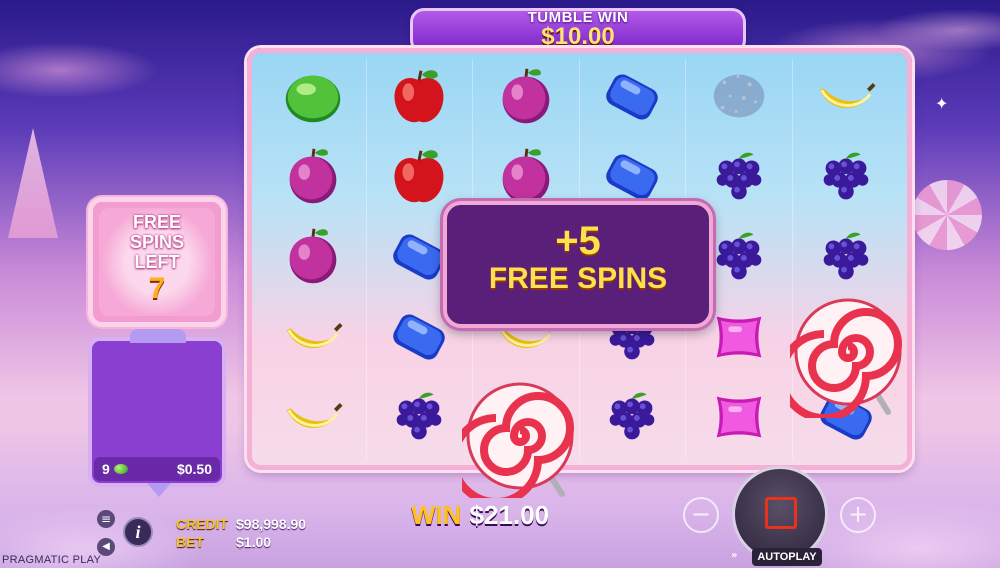 This screenshot has height=568, width=1000. What do you see at coordinates (858, 515) in the screenshot?
I see `increase-bet-button: +` at bounding box center [858, 515].